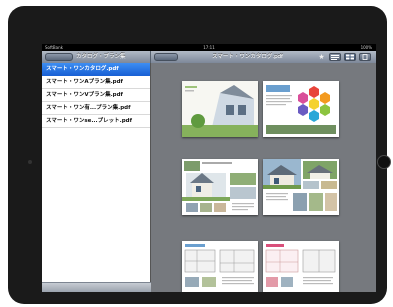 The width and height of the screenshot is (393, 307). Describe the element at coordinates (335, 57) in the screenshot. I see `outline-view-icon` at that location.